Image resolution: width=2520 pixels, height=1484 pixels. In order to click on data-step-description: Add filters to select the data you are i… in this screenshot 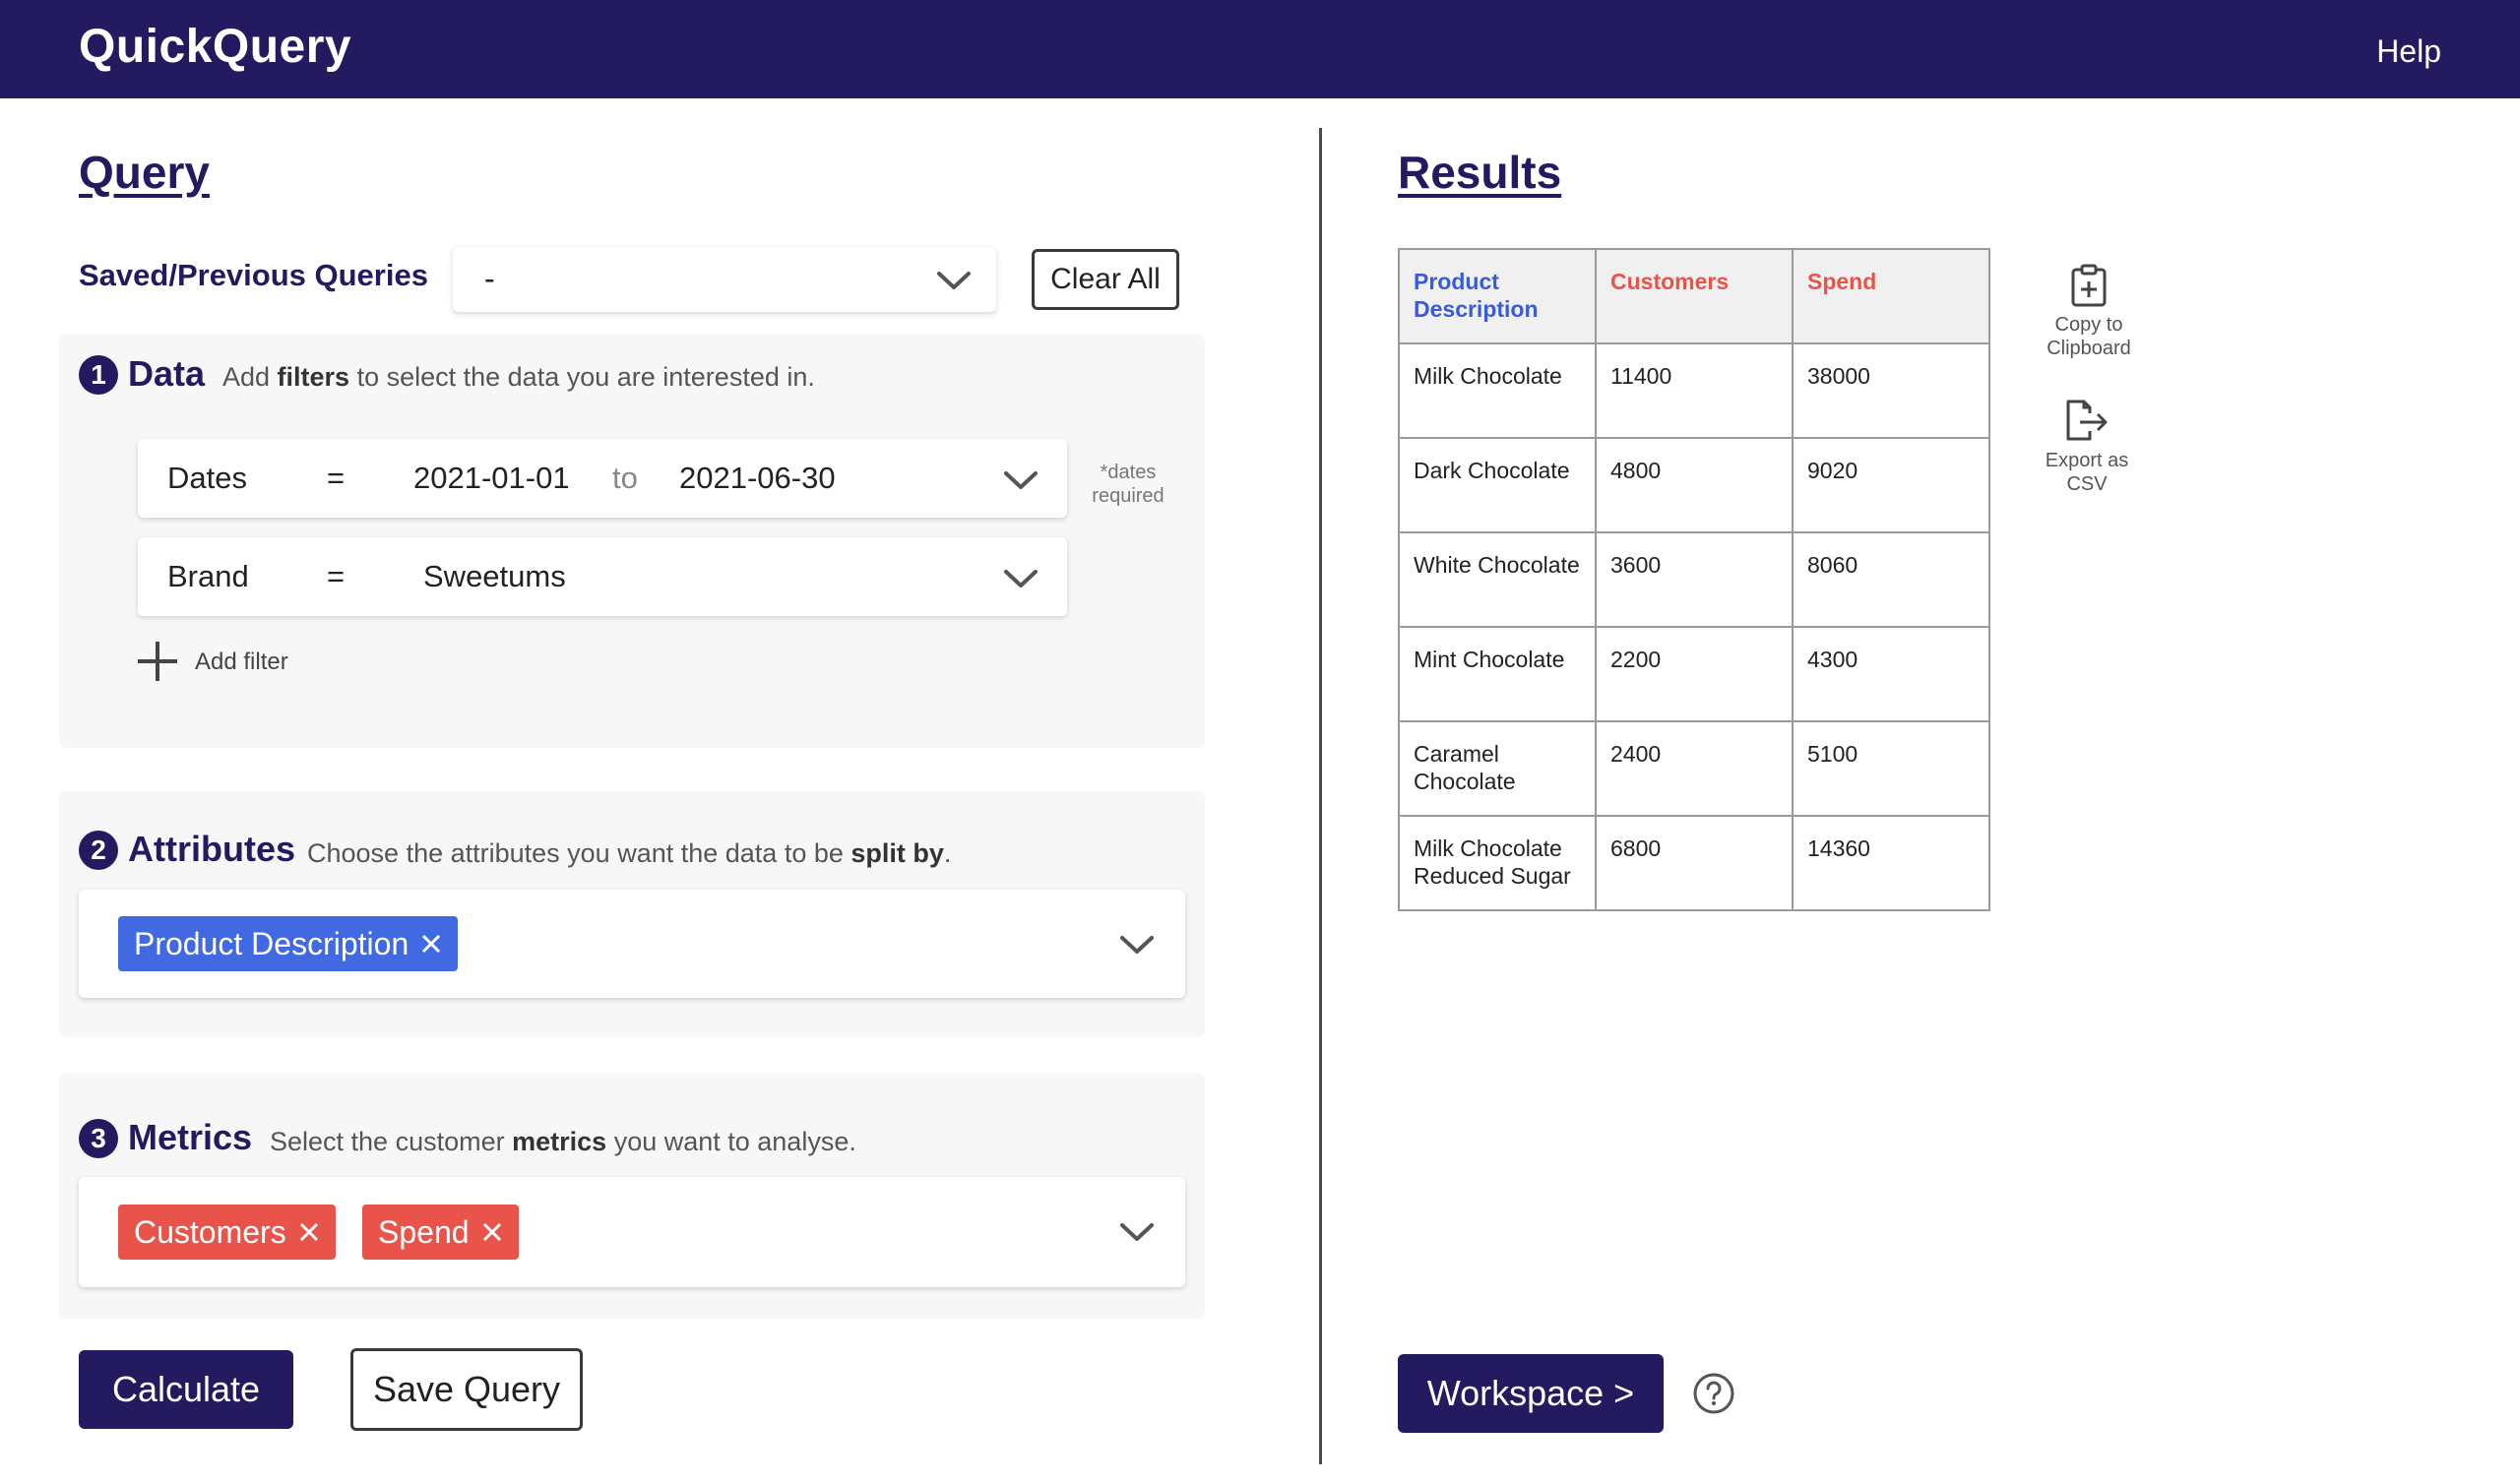, I will do `click(518, 377)`.